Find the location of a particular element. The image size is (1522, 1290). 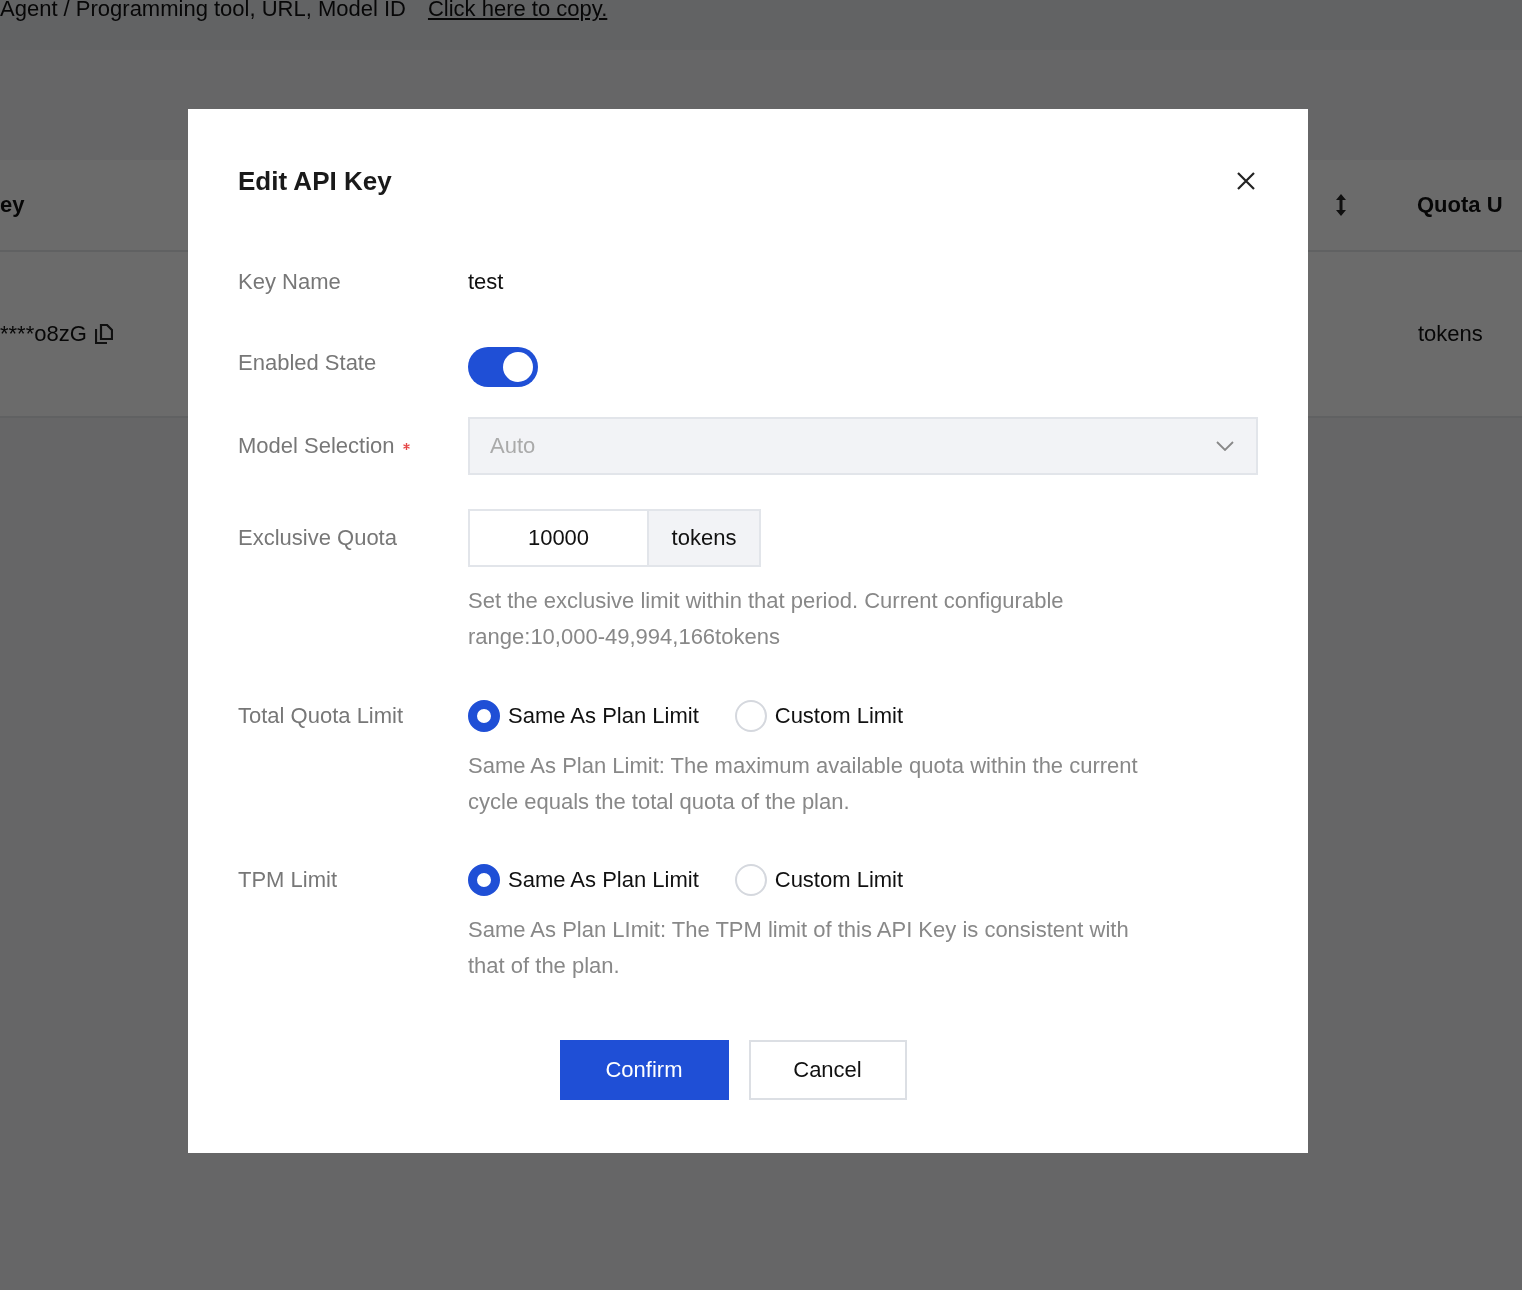

table-cell: ****o8zG is located at coordinates (43, 334).